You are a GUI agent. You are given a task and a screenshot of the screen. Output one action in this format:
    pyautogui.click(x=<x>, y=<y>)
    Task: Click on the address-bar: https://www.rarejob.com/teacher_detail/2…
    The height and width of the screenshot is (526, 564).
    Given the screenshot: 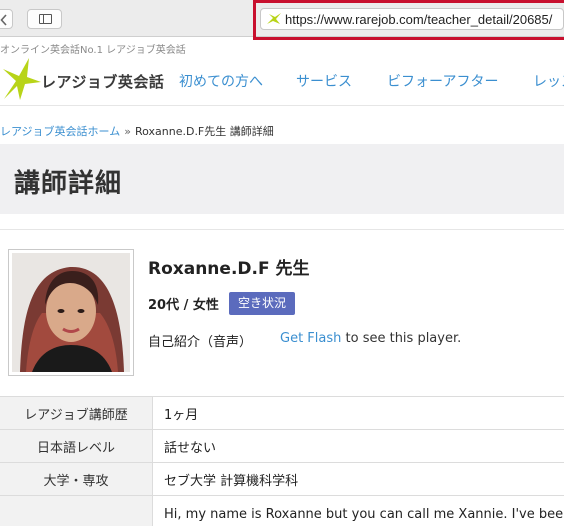 What is the action you would take?
    pyautogui.click(x=412, y=19)
    